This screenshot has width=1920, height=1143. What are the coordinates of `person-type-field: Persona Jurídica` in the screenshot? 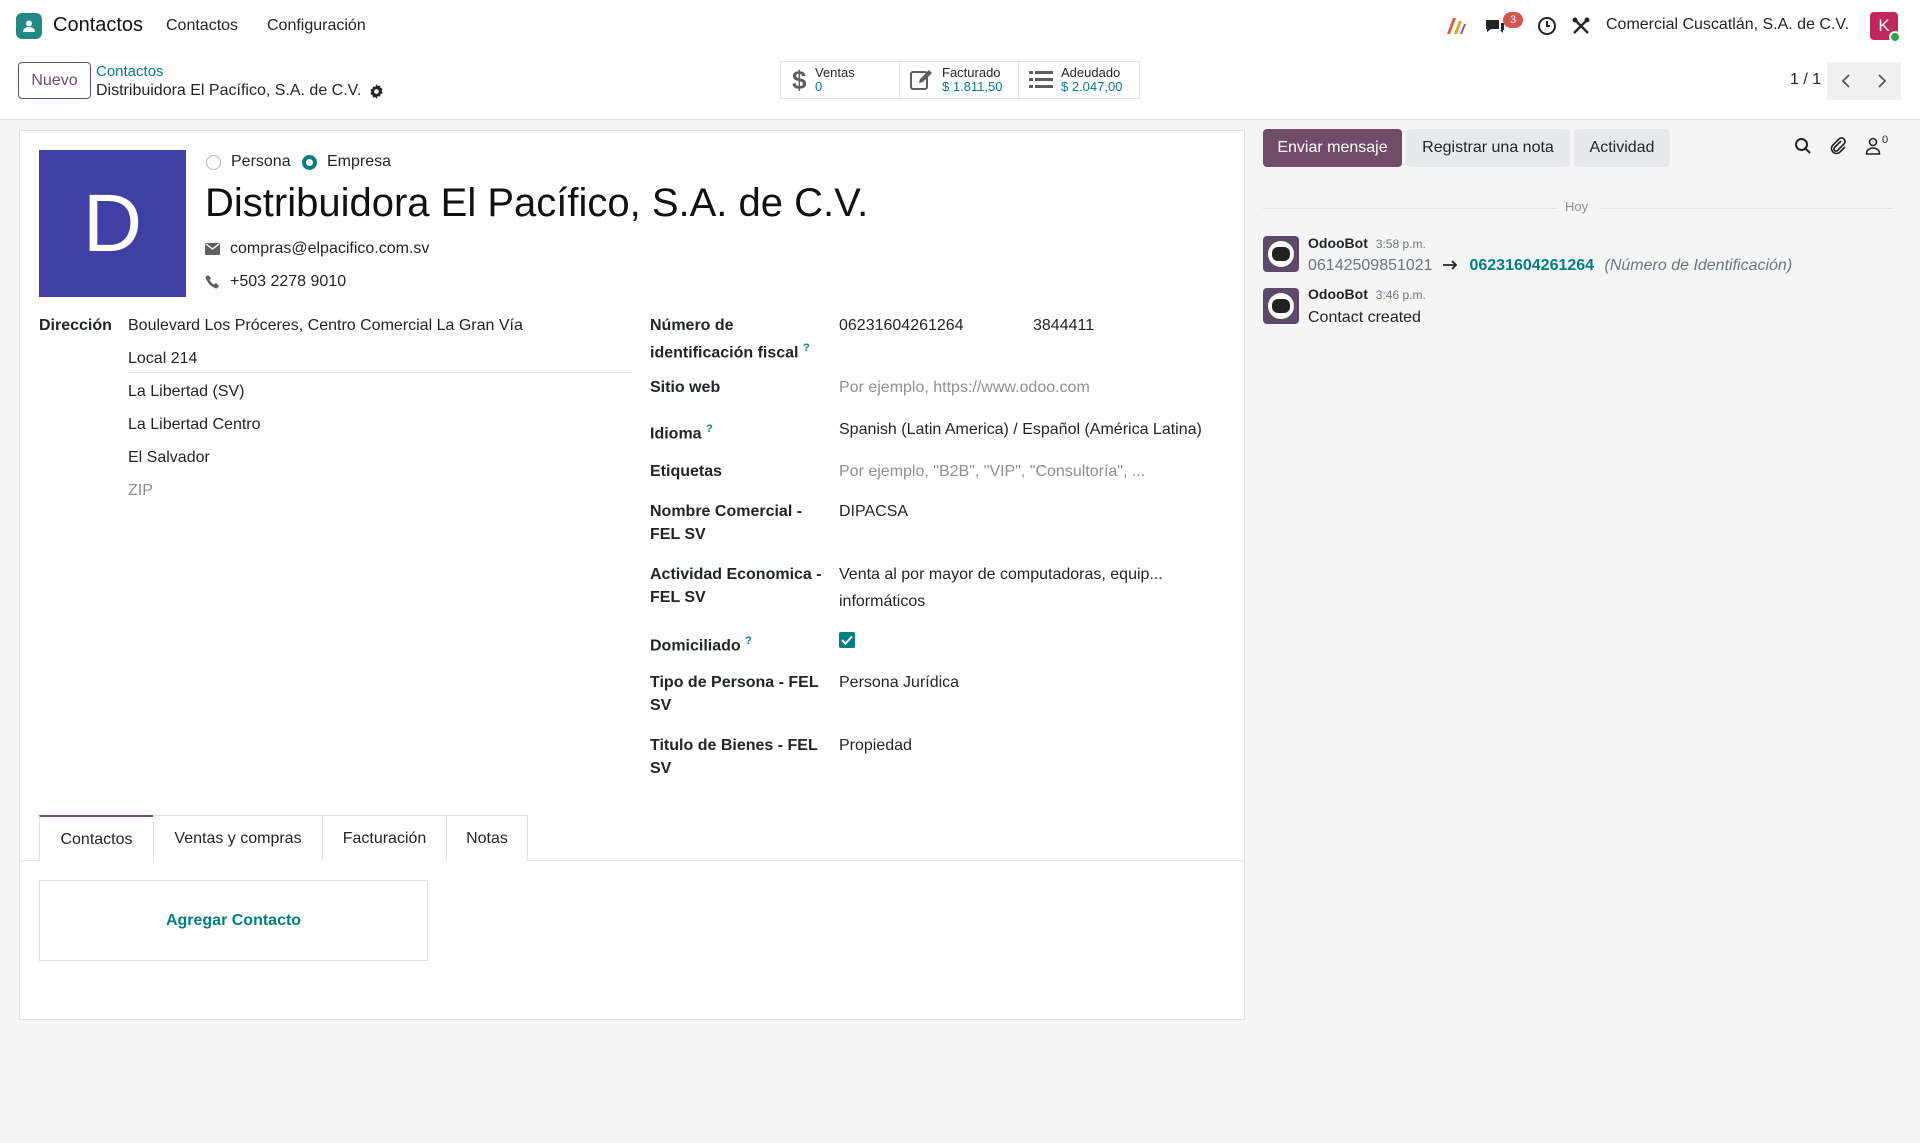 It's located at (899, 682).